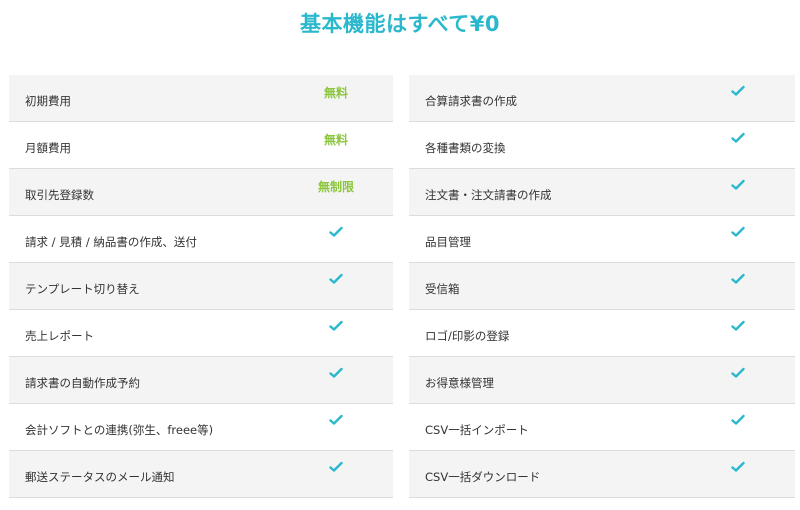 Image resolution: width=800 pixels, height=510 pixels. What do you see at coordinates (488, 195) in the screenshot?
I see `feature-label: 注文書・注文請書の作成` at bounding box center [488, 195].